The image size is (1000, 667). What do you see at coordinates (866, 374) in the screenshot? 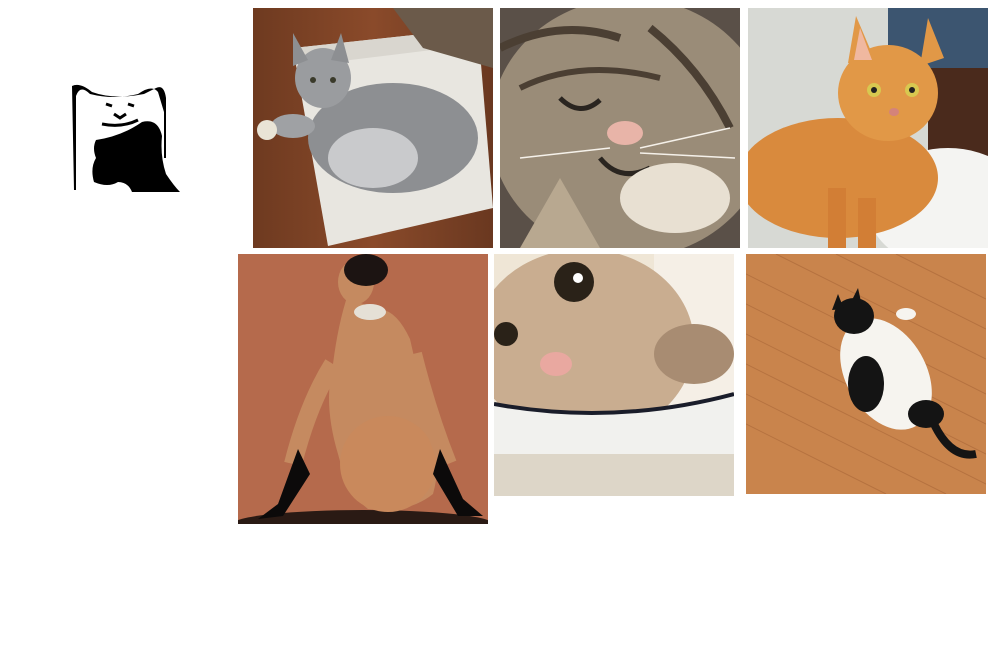
I see `black-white-cat-photo` at bounding box center [866, 374].